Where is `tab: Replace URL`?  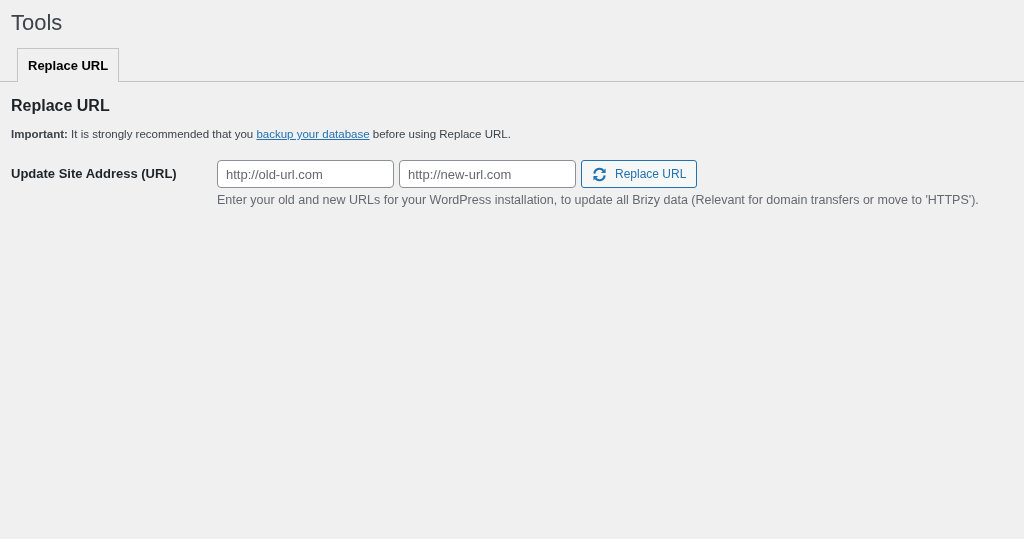 tab: Replace URL is located at coordinates (68, 65).